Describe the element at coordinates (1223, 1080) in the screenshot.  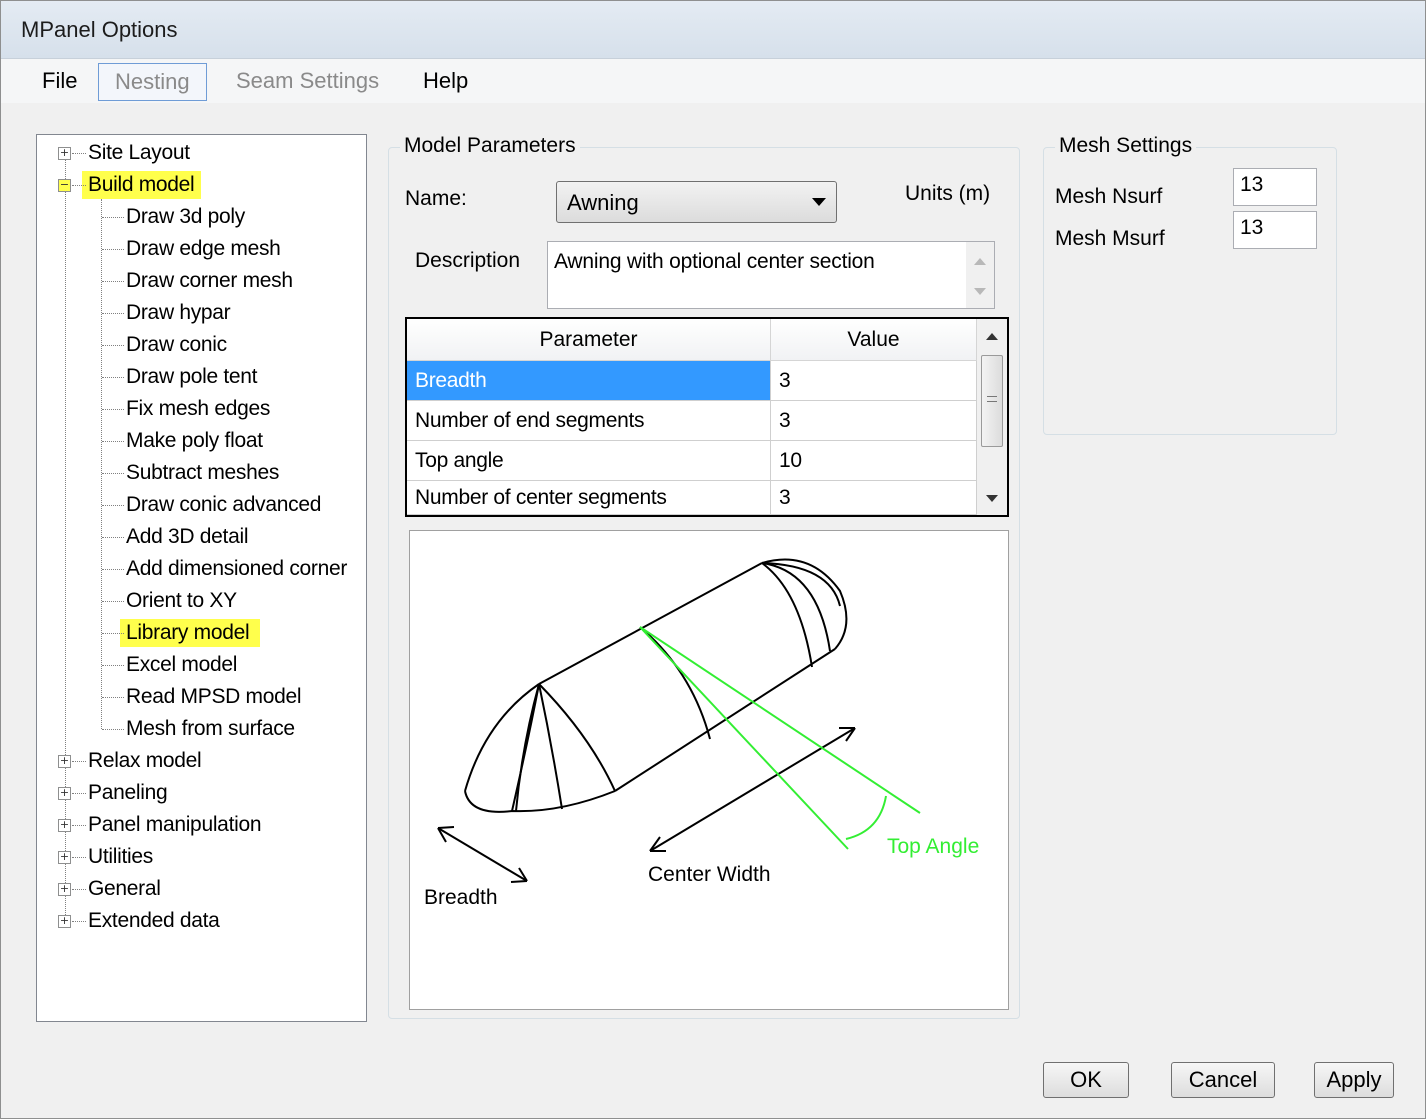
I see `cancel-button: Cancel` at that location.